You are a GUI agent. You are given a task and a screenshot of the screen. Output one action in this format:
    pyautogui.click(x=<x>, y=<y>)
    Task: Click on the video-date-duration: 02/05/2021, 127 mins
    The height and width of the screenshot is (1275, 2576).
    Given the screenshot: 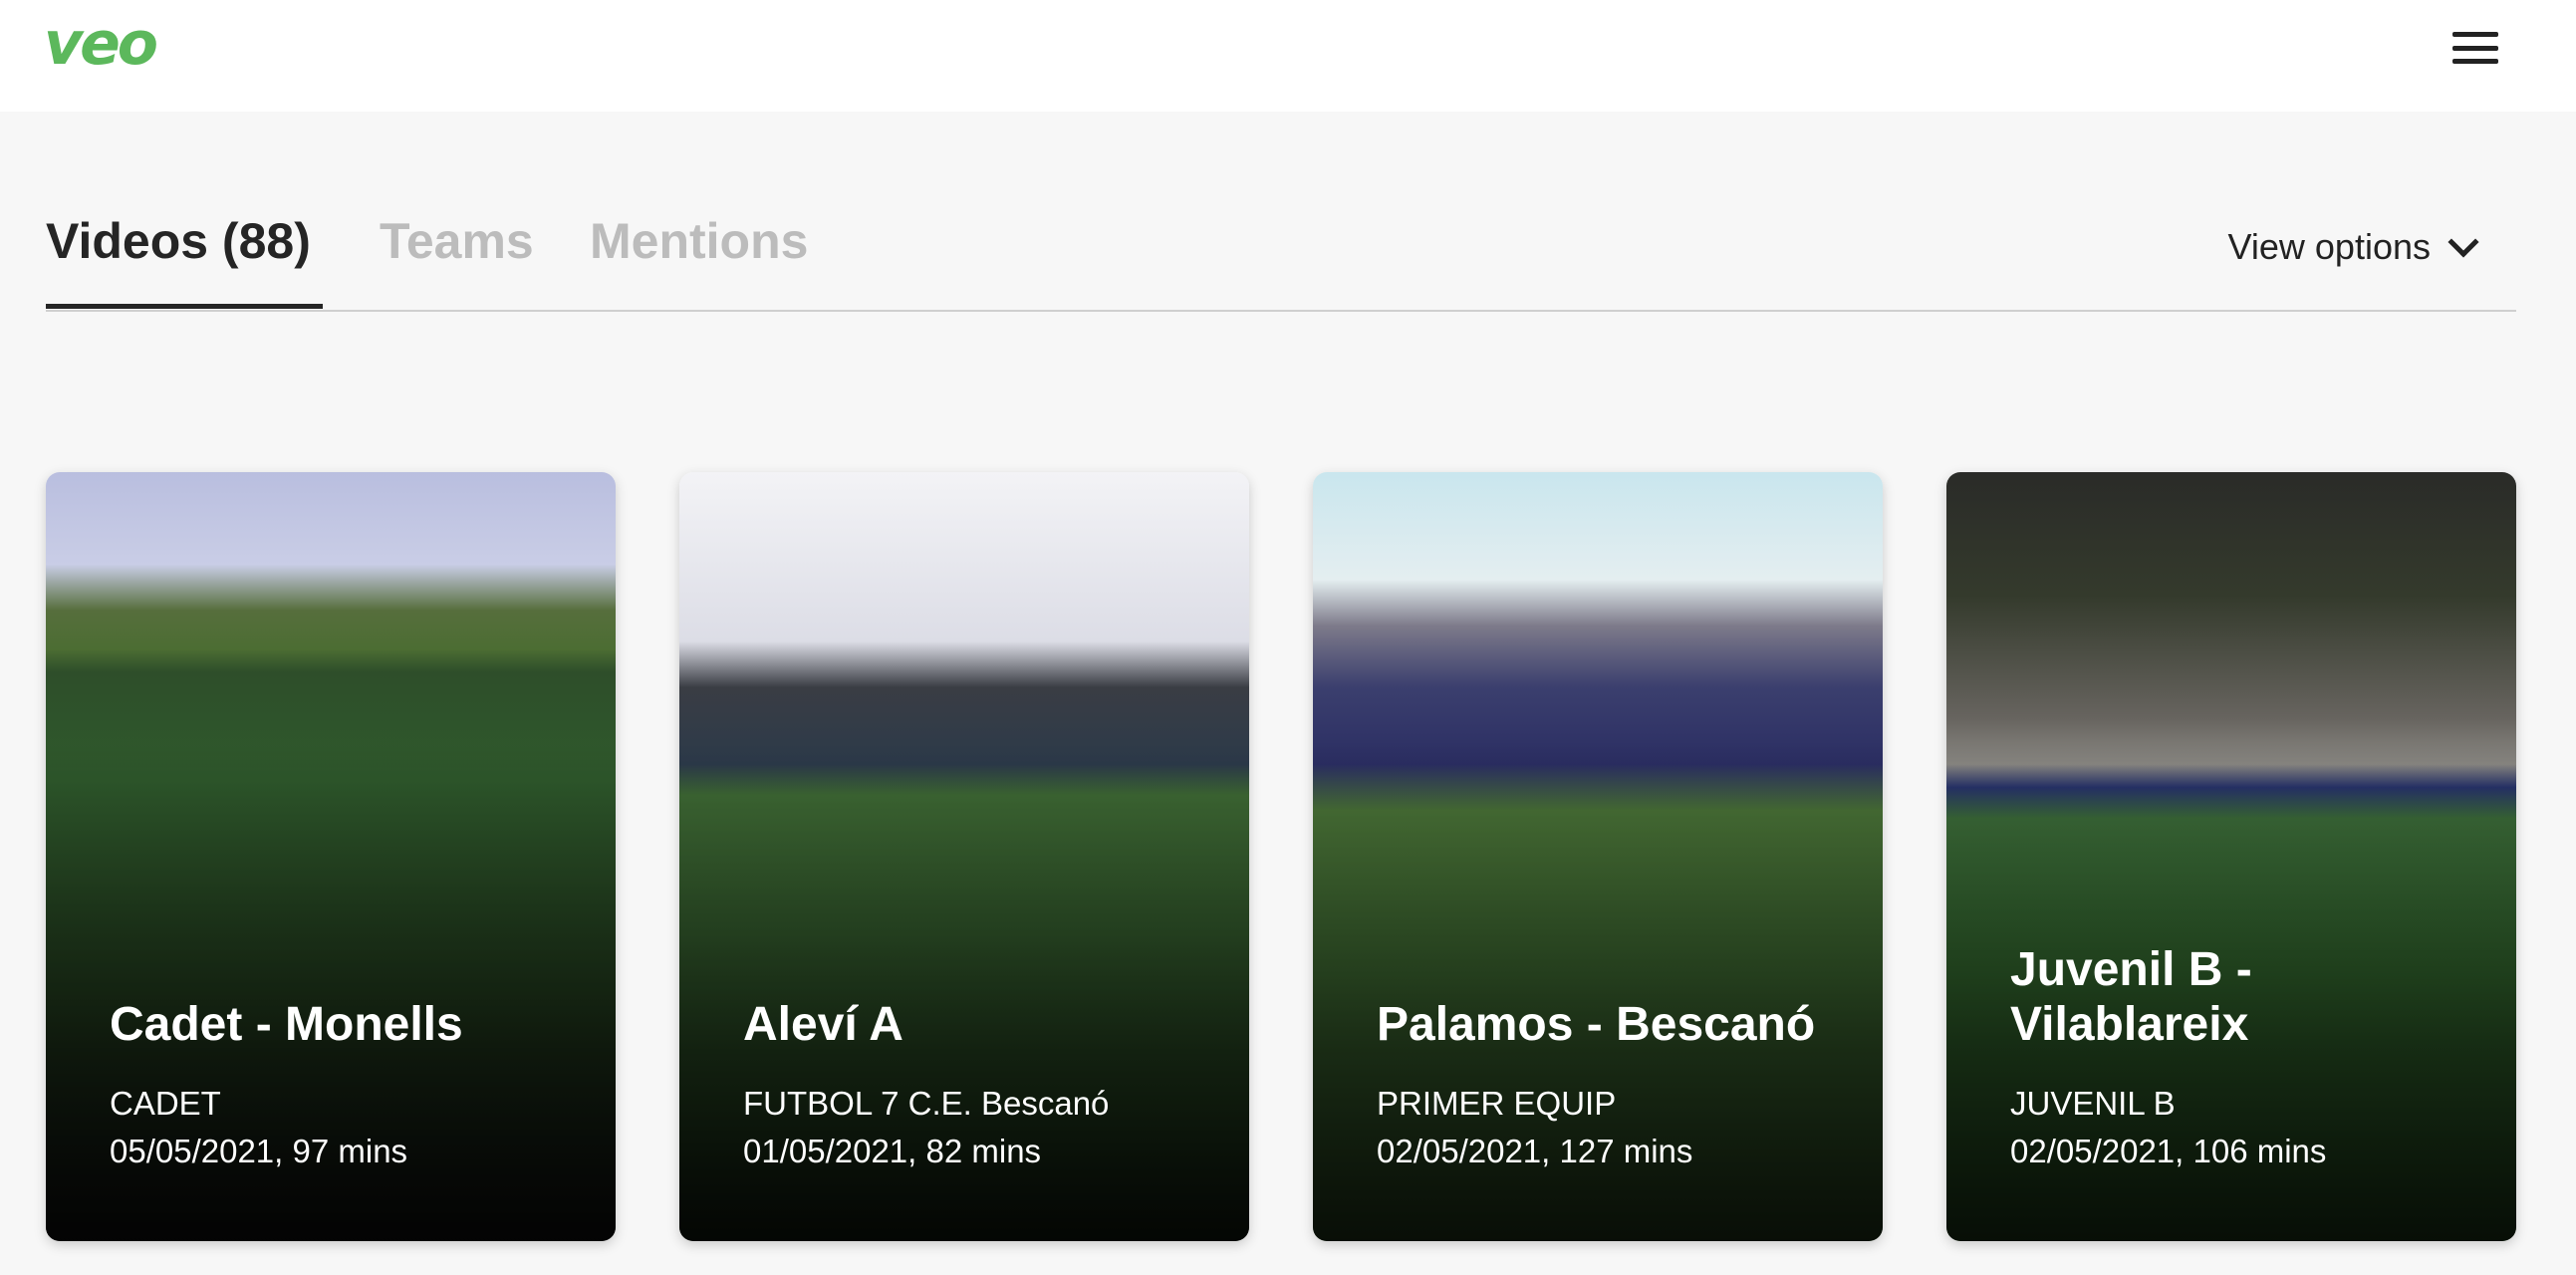 What is the action you would take?
    pyautogui.click(x=1535, y=1151)
    